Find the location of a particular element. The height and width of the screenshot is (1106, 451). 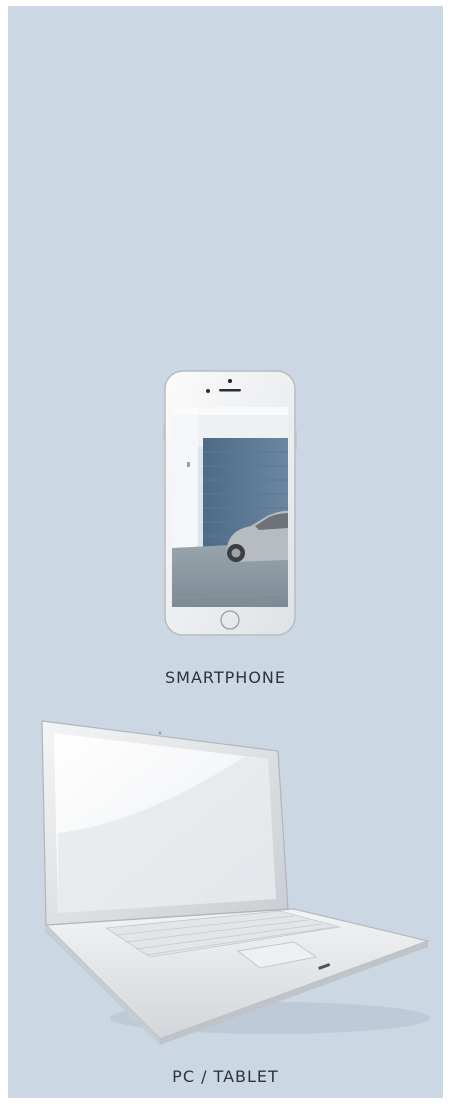

smartphone-label: SMARTPHONE is located at coordinates (225, 677).